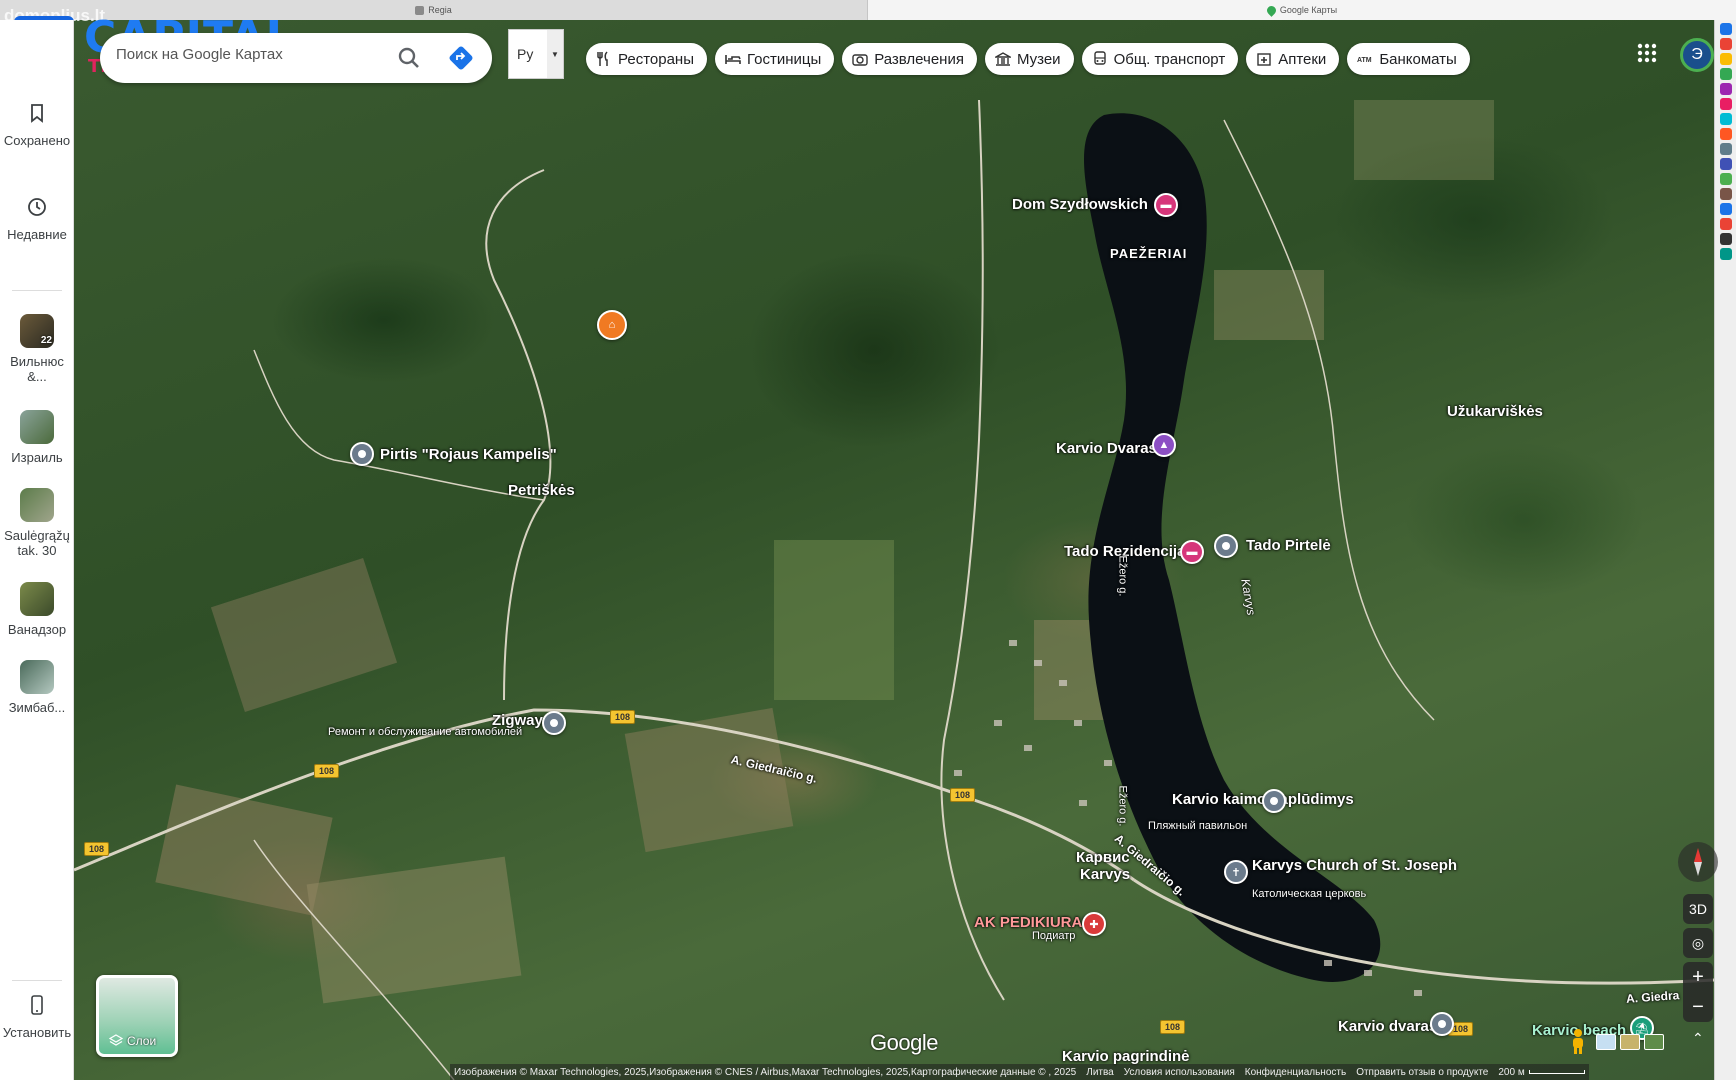  What do you see at coordinates (1698, 1007) in the screenshot?
I see `zoom-out-button: −` at bounding box center [1698, 1007].